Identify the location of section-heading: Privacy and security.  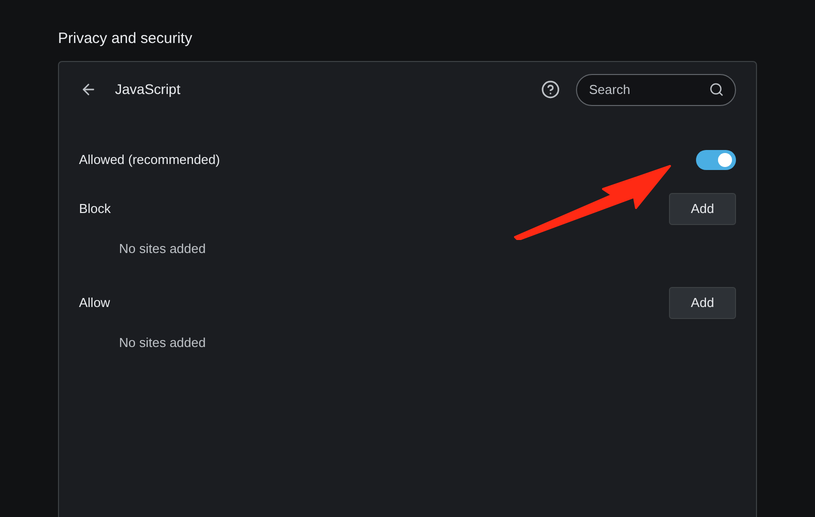
(125, 39).